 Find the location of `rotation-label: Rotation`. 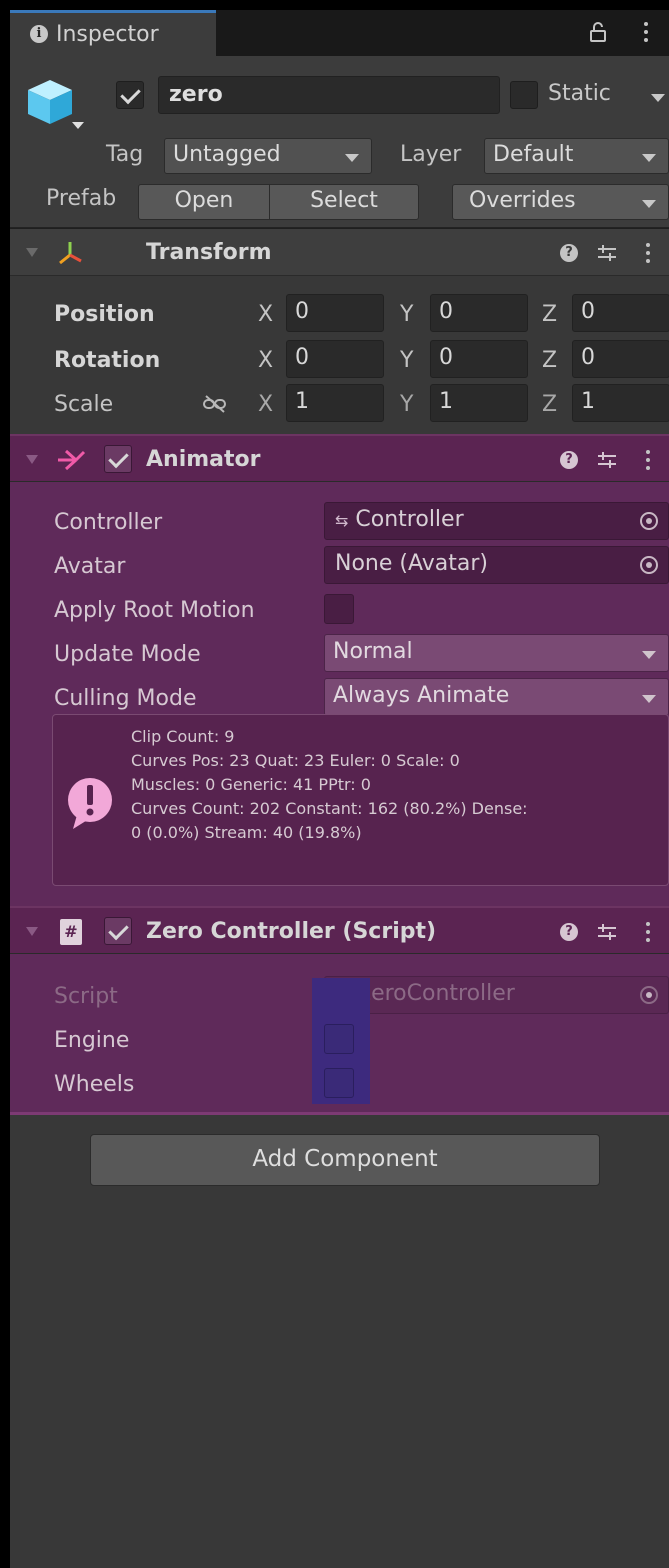

rotation-label: Rotation is located at coordinates (107, 360).